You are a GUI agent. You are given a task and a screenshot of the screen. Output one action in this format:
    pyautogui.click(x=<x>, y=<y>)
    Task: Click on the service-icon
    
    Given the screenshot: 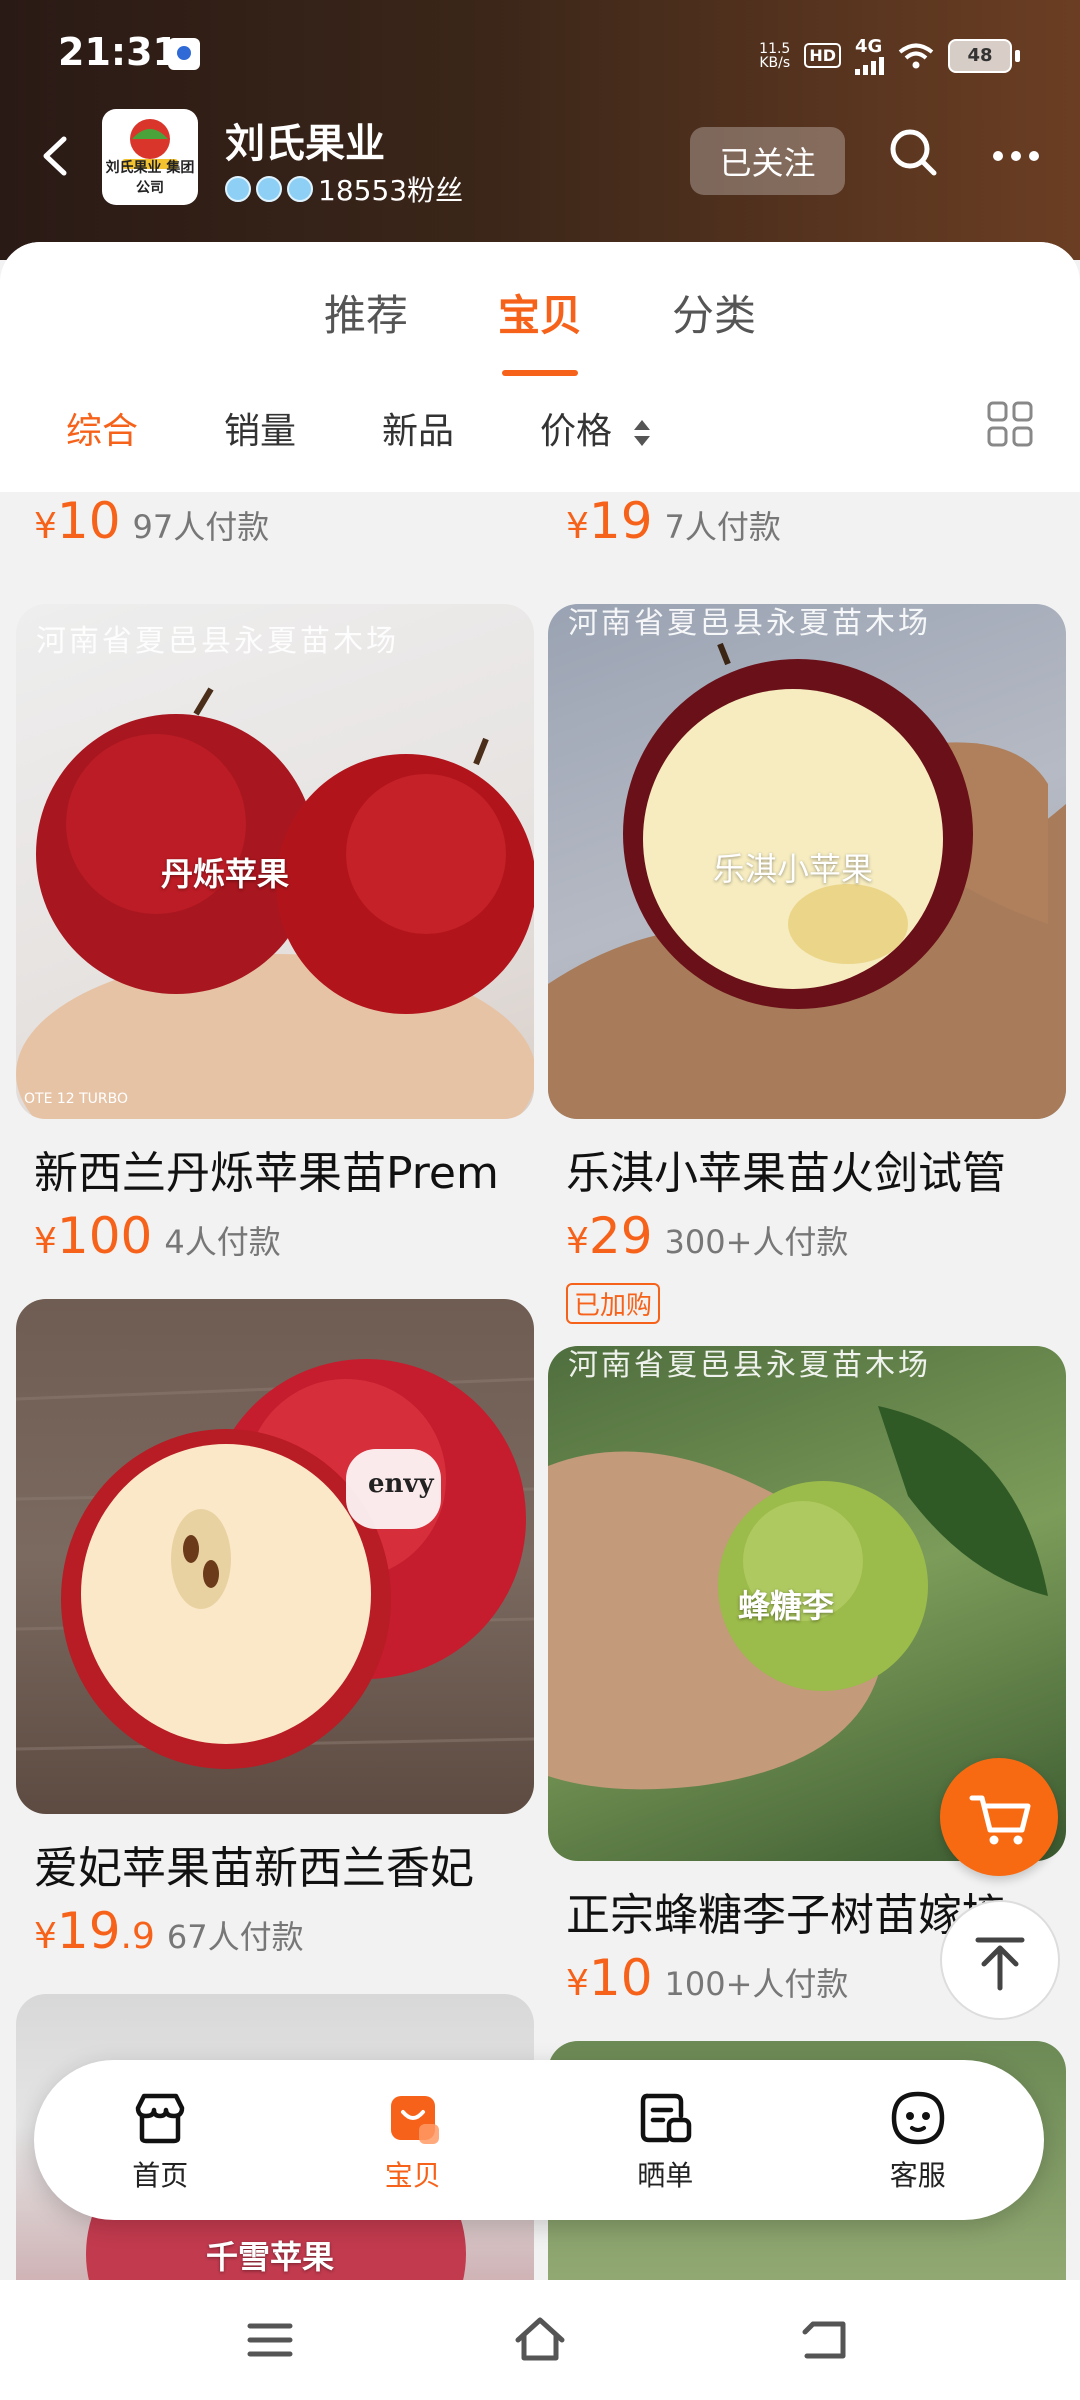 What is the action you would take?
    pyautogui.click(x=918, y=2118)
    